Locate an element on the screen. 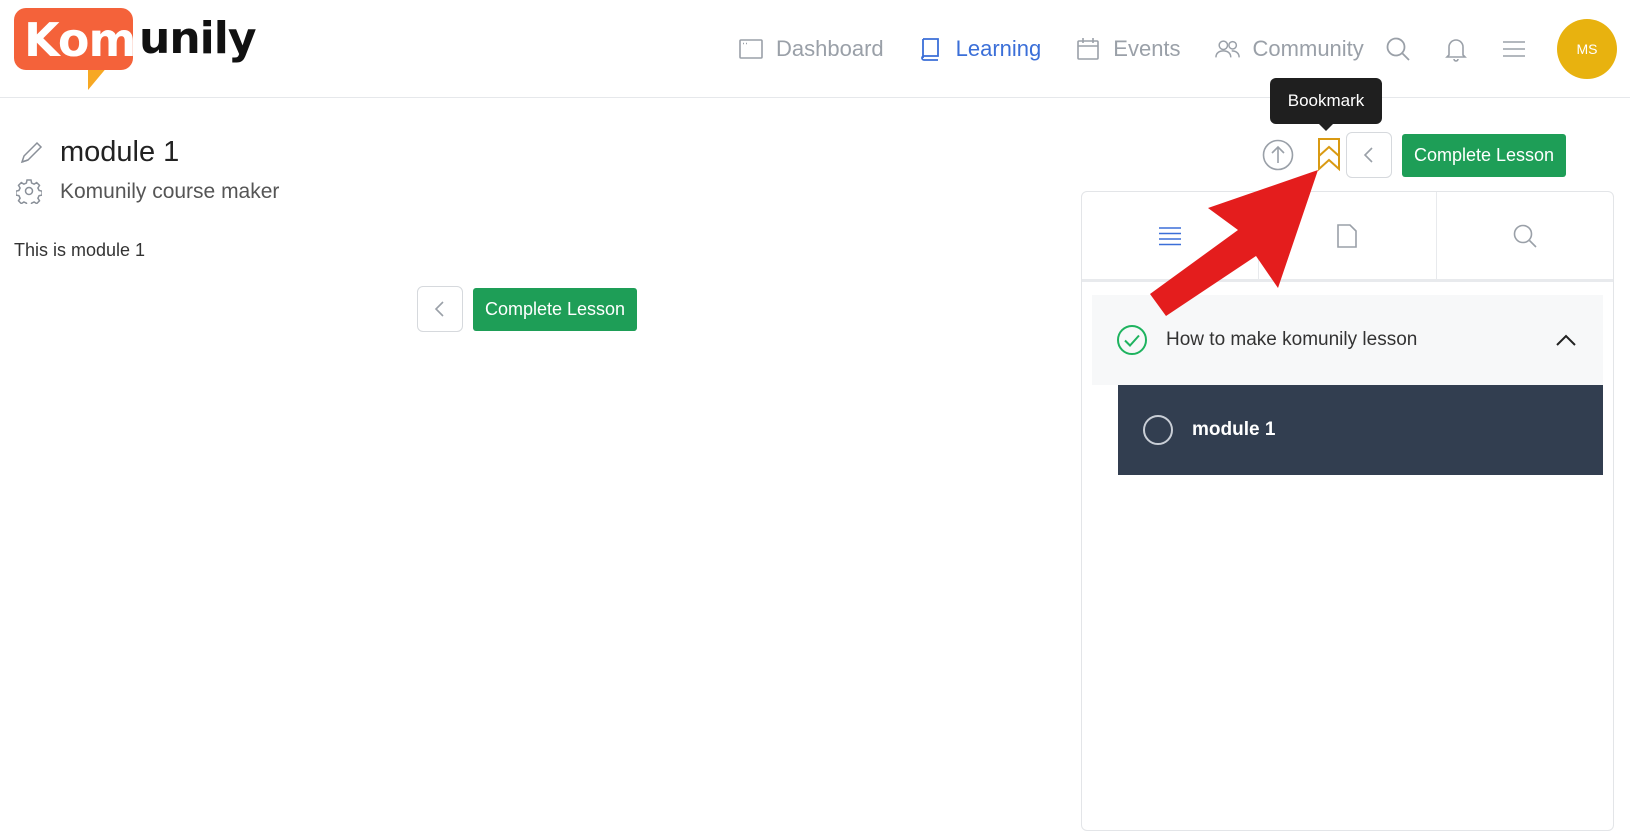 This screenshot has height=837, width=1630. sidebar-previous-button is located at coordinates (1369, 155).